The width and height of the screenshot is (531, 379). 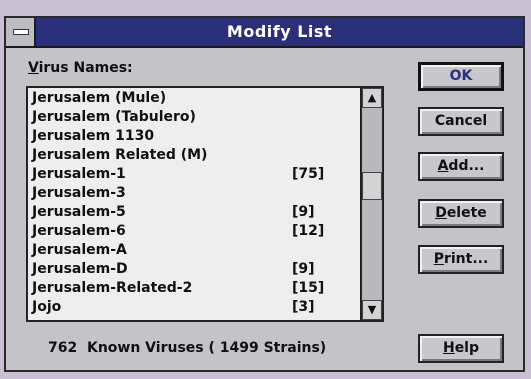 What do you see at coordinates (93, 136) in the screenshot?
I see `virus-name: Jerusalem 1130` at bounding box center [93, 136].